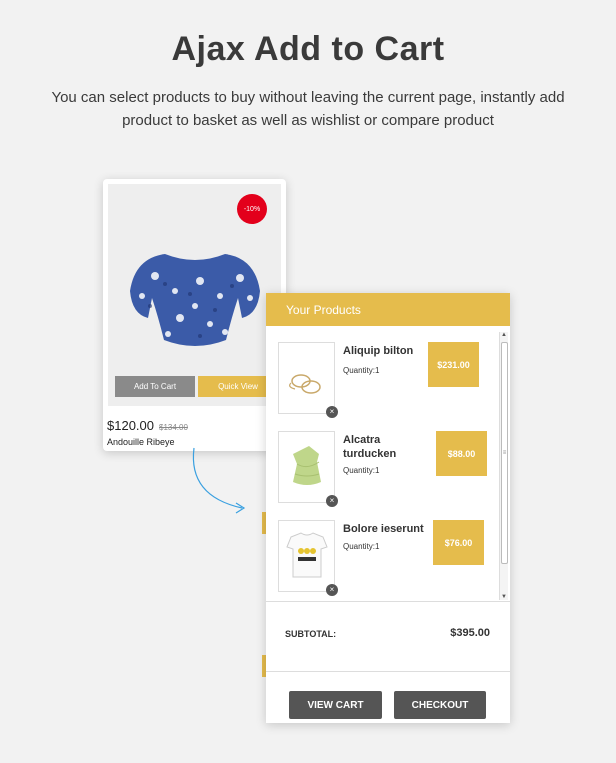 The width and height of the screenshot is (616, 763). I want to click on cart-item: × Aliquip bilton Quantity:1 $231.00, so click(385, 382).